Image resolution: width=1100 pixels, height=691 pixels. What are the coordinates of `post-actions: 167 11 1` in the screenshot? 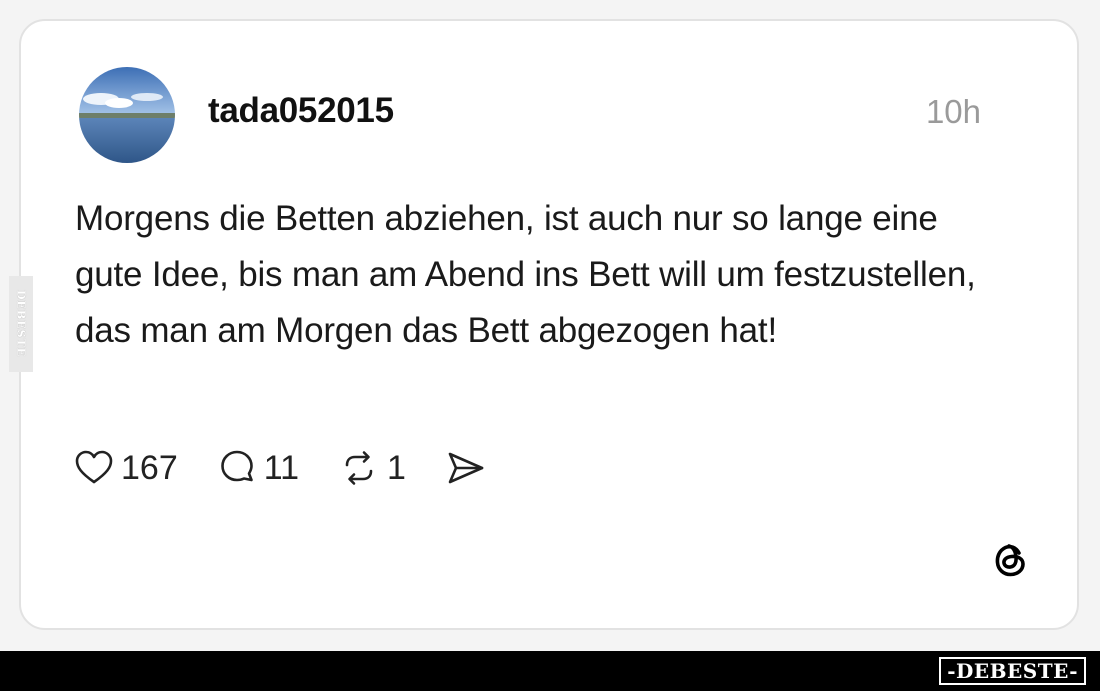 It's located at (300, 468).